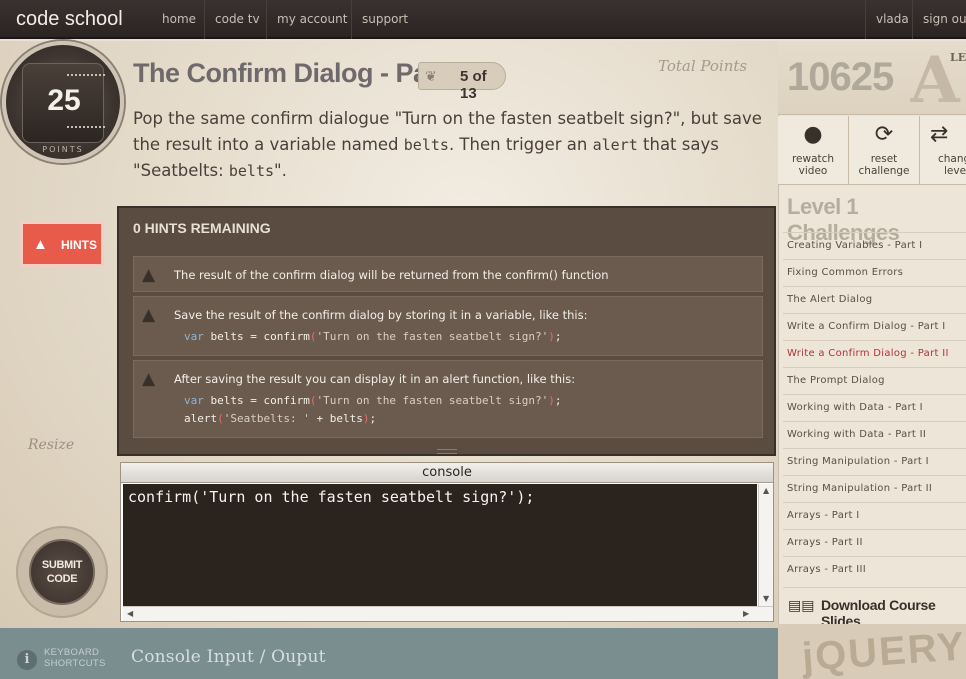 Image resolution: width=966 pixels, height=679 pixels. I want to click on hints-title: 0 HINTS REMAINING, so click(202, 228).